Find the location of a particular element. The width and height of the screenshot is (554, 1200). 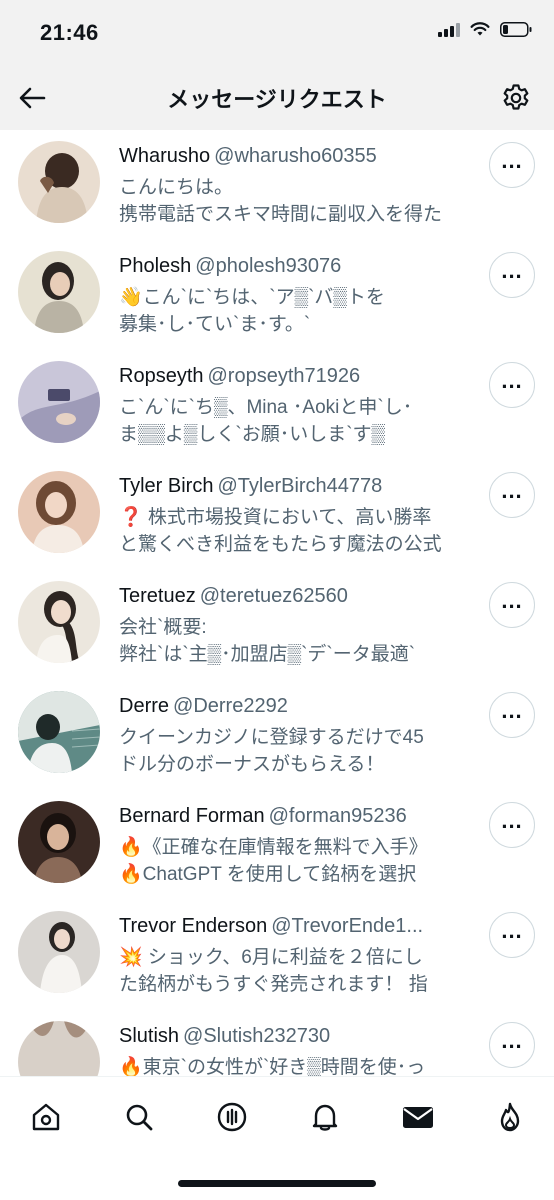

message-preview: こんにちは。 携帯電話でスキマ時間に副収入を得た is located at coordinates (281, 201).